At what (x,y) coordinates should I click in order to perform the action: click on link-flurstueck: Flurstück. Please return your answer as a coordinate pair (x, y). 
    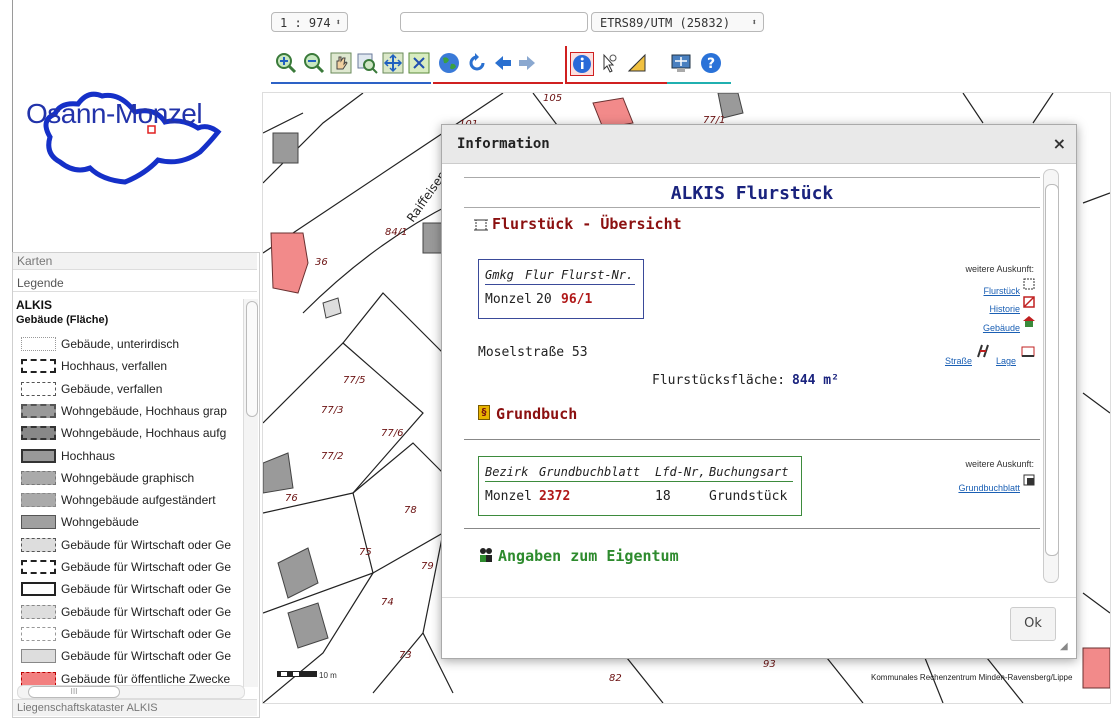
    Looking at the image, I should click on (977, 288).